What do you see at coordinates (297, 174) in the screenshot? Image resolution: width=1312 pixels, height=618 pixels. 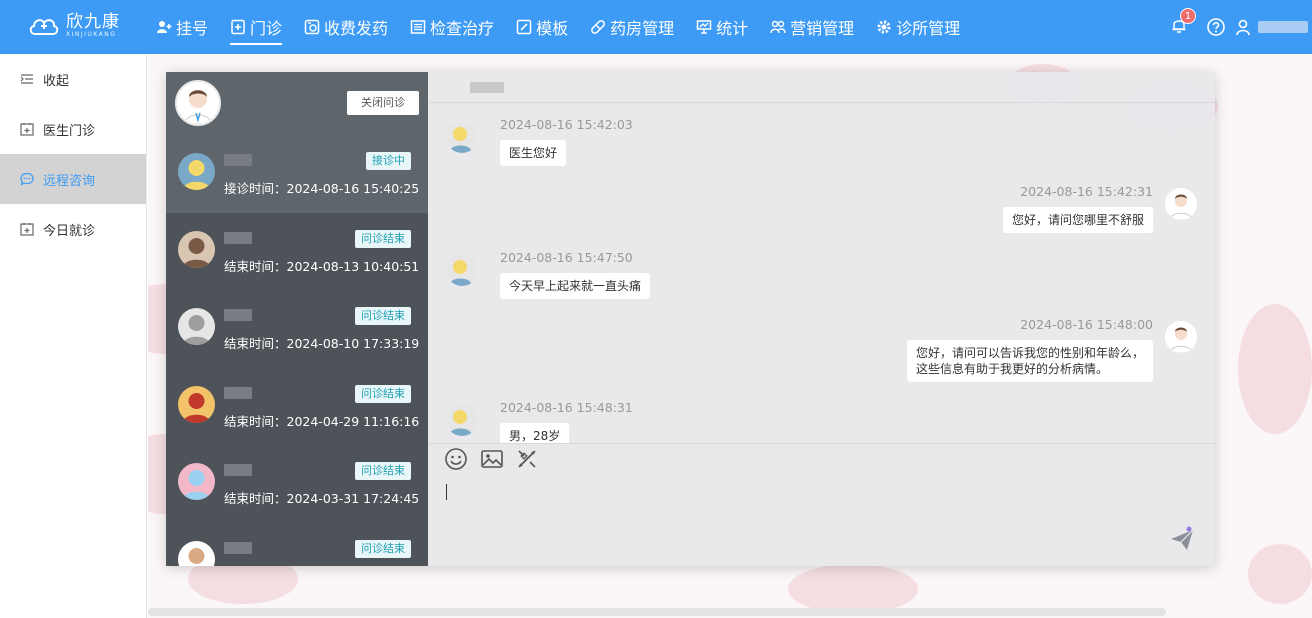 I see `conversation-item: 接诊中 接诊时间：2024-08-16 15:40:25` at bounding box center [297, 174].